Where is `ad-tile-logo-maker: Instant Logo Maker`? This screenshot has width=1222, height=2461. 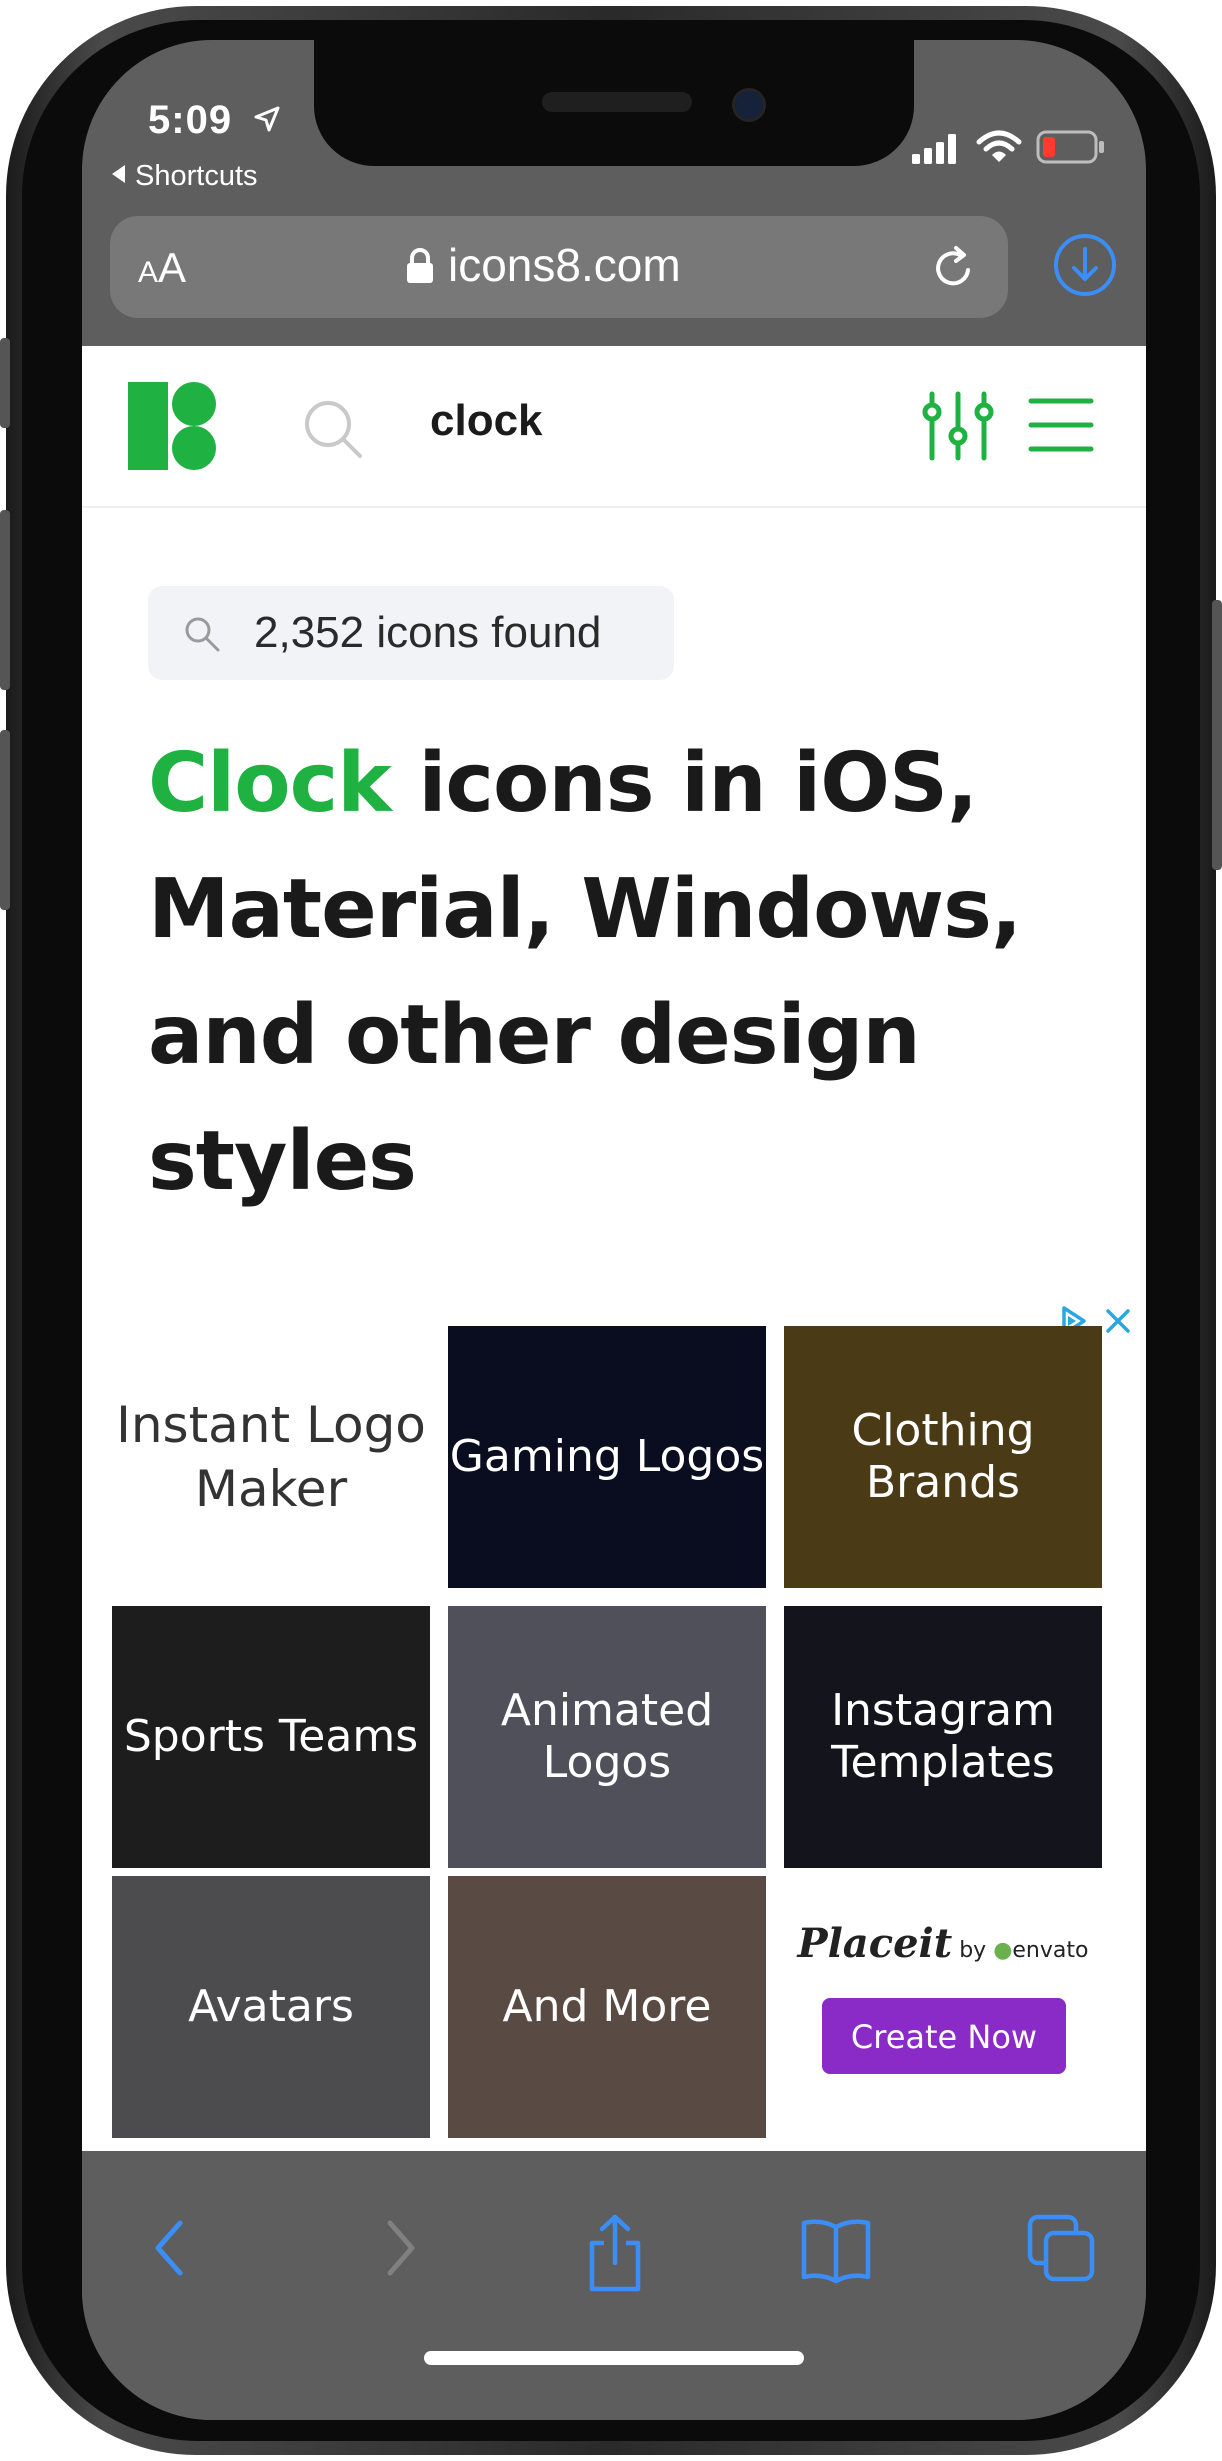 ad-tile-logo-maker: Instant Logo Maker is located at coordinates (271, 1457).